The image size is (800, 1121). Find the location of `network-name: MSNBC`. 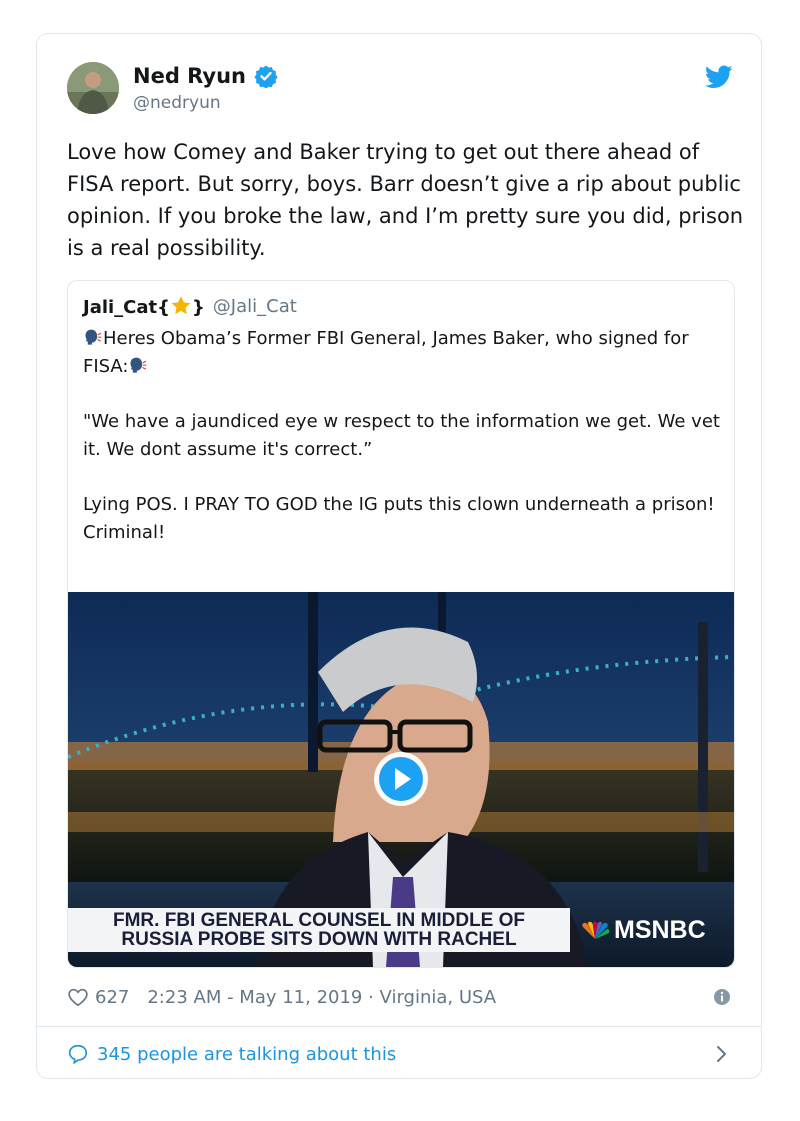

network-name: MSNBC is located at coordinates (660, 930).